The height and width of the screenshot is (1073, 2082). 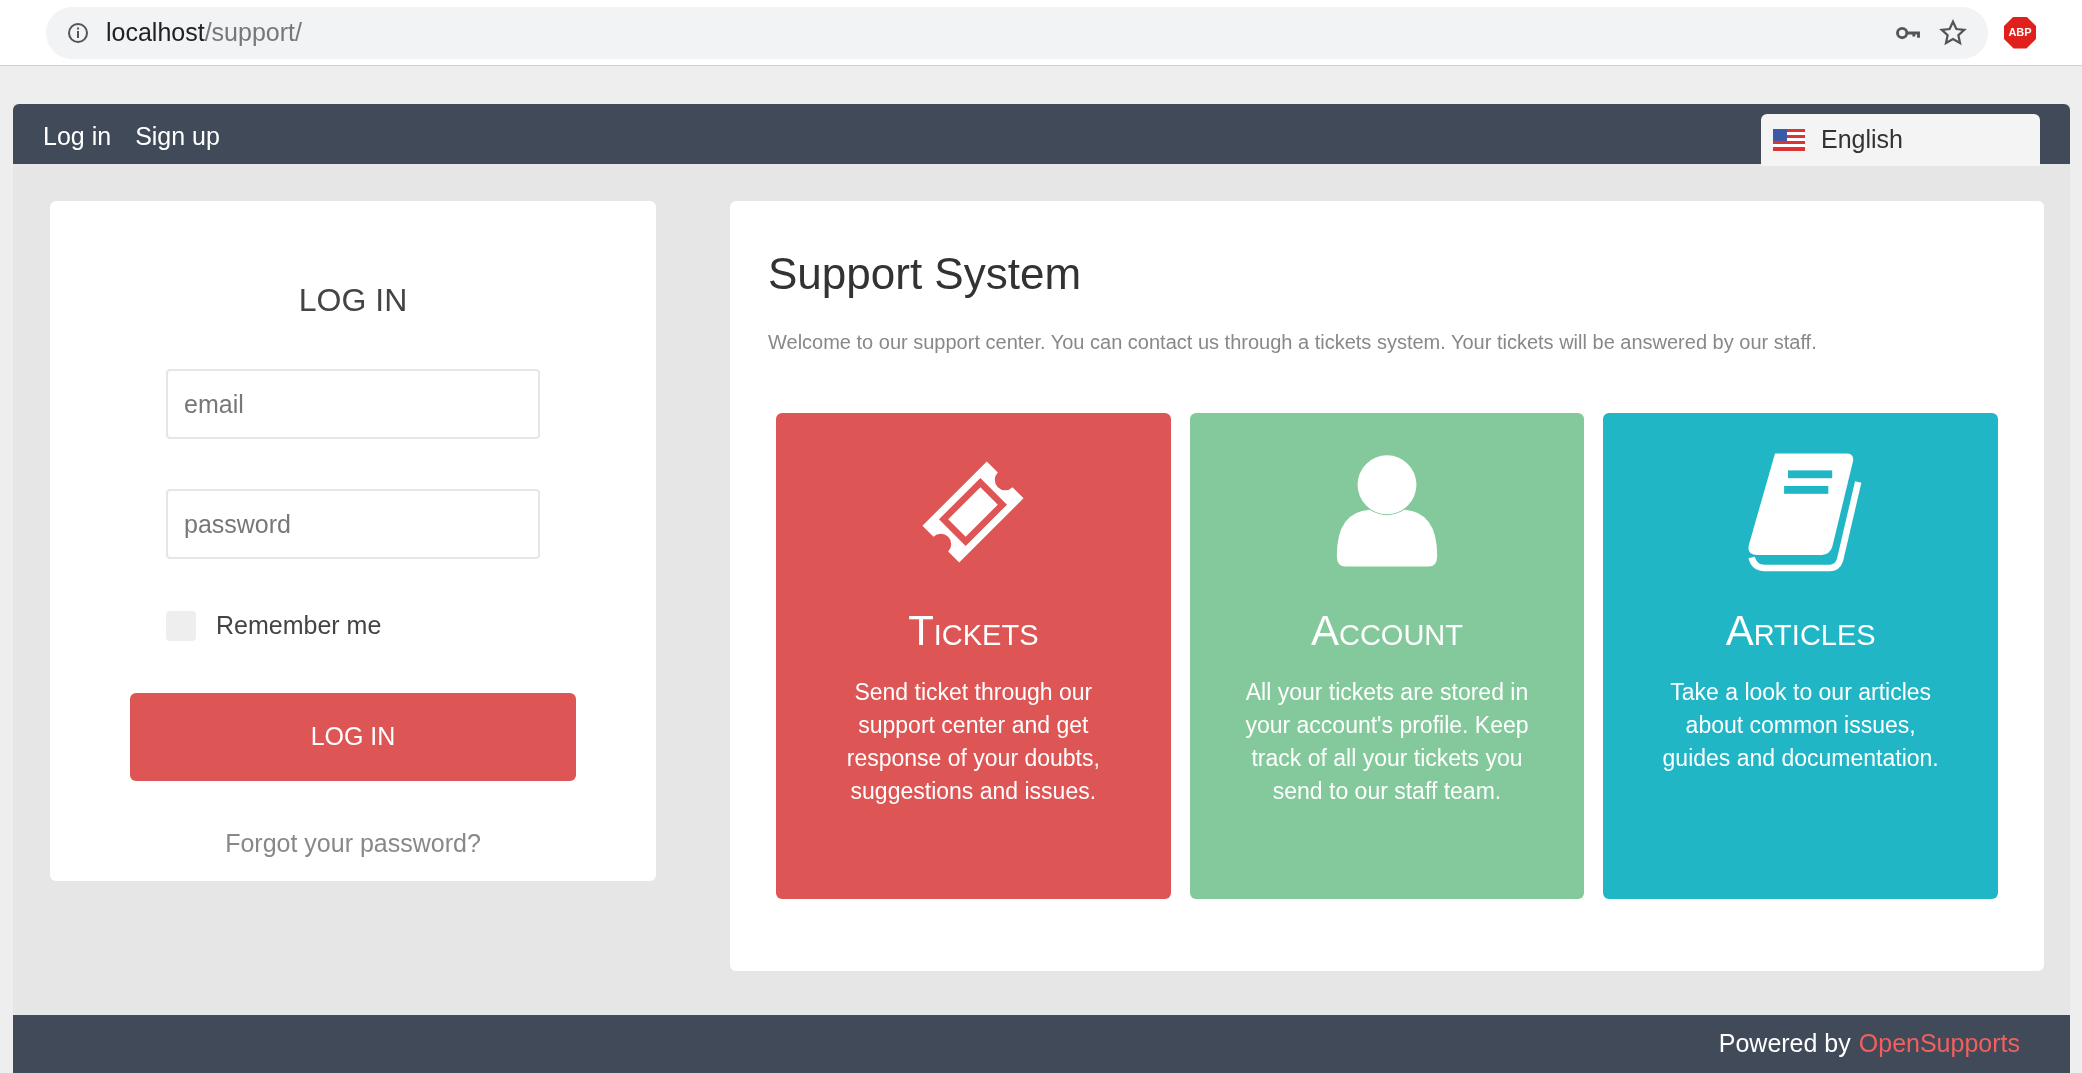 What do you see at coordinates (1789, 140) in the screenshot?
I see `flag-icon` at bounding box center [1789, 140].